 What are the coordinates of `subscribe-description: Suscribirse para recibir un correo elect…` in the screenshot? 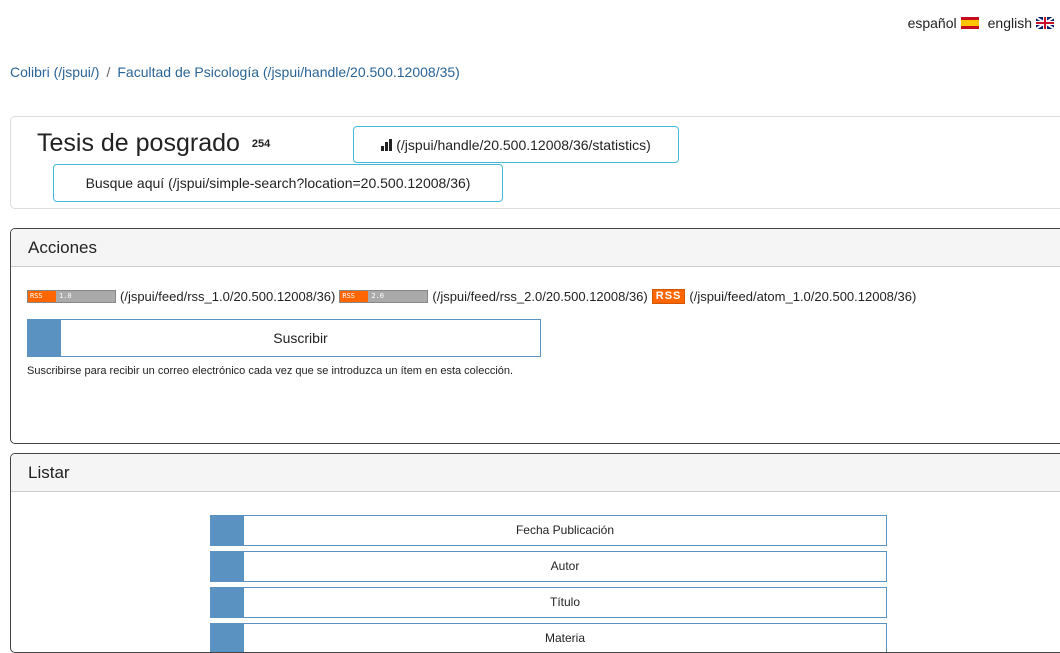 It's located at (270, 371).